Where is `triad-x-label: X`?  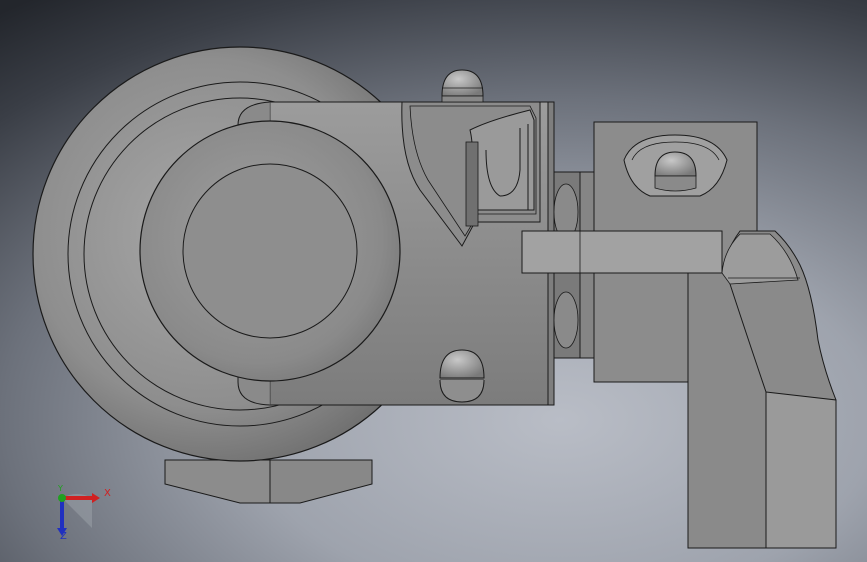 triad-x-label: X is located at coordinates (107, 493).